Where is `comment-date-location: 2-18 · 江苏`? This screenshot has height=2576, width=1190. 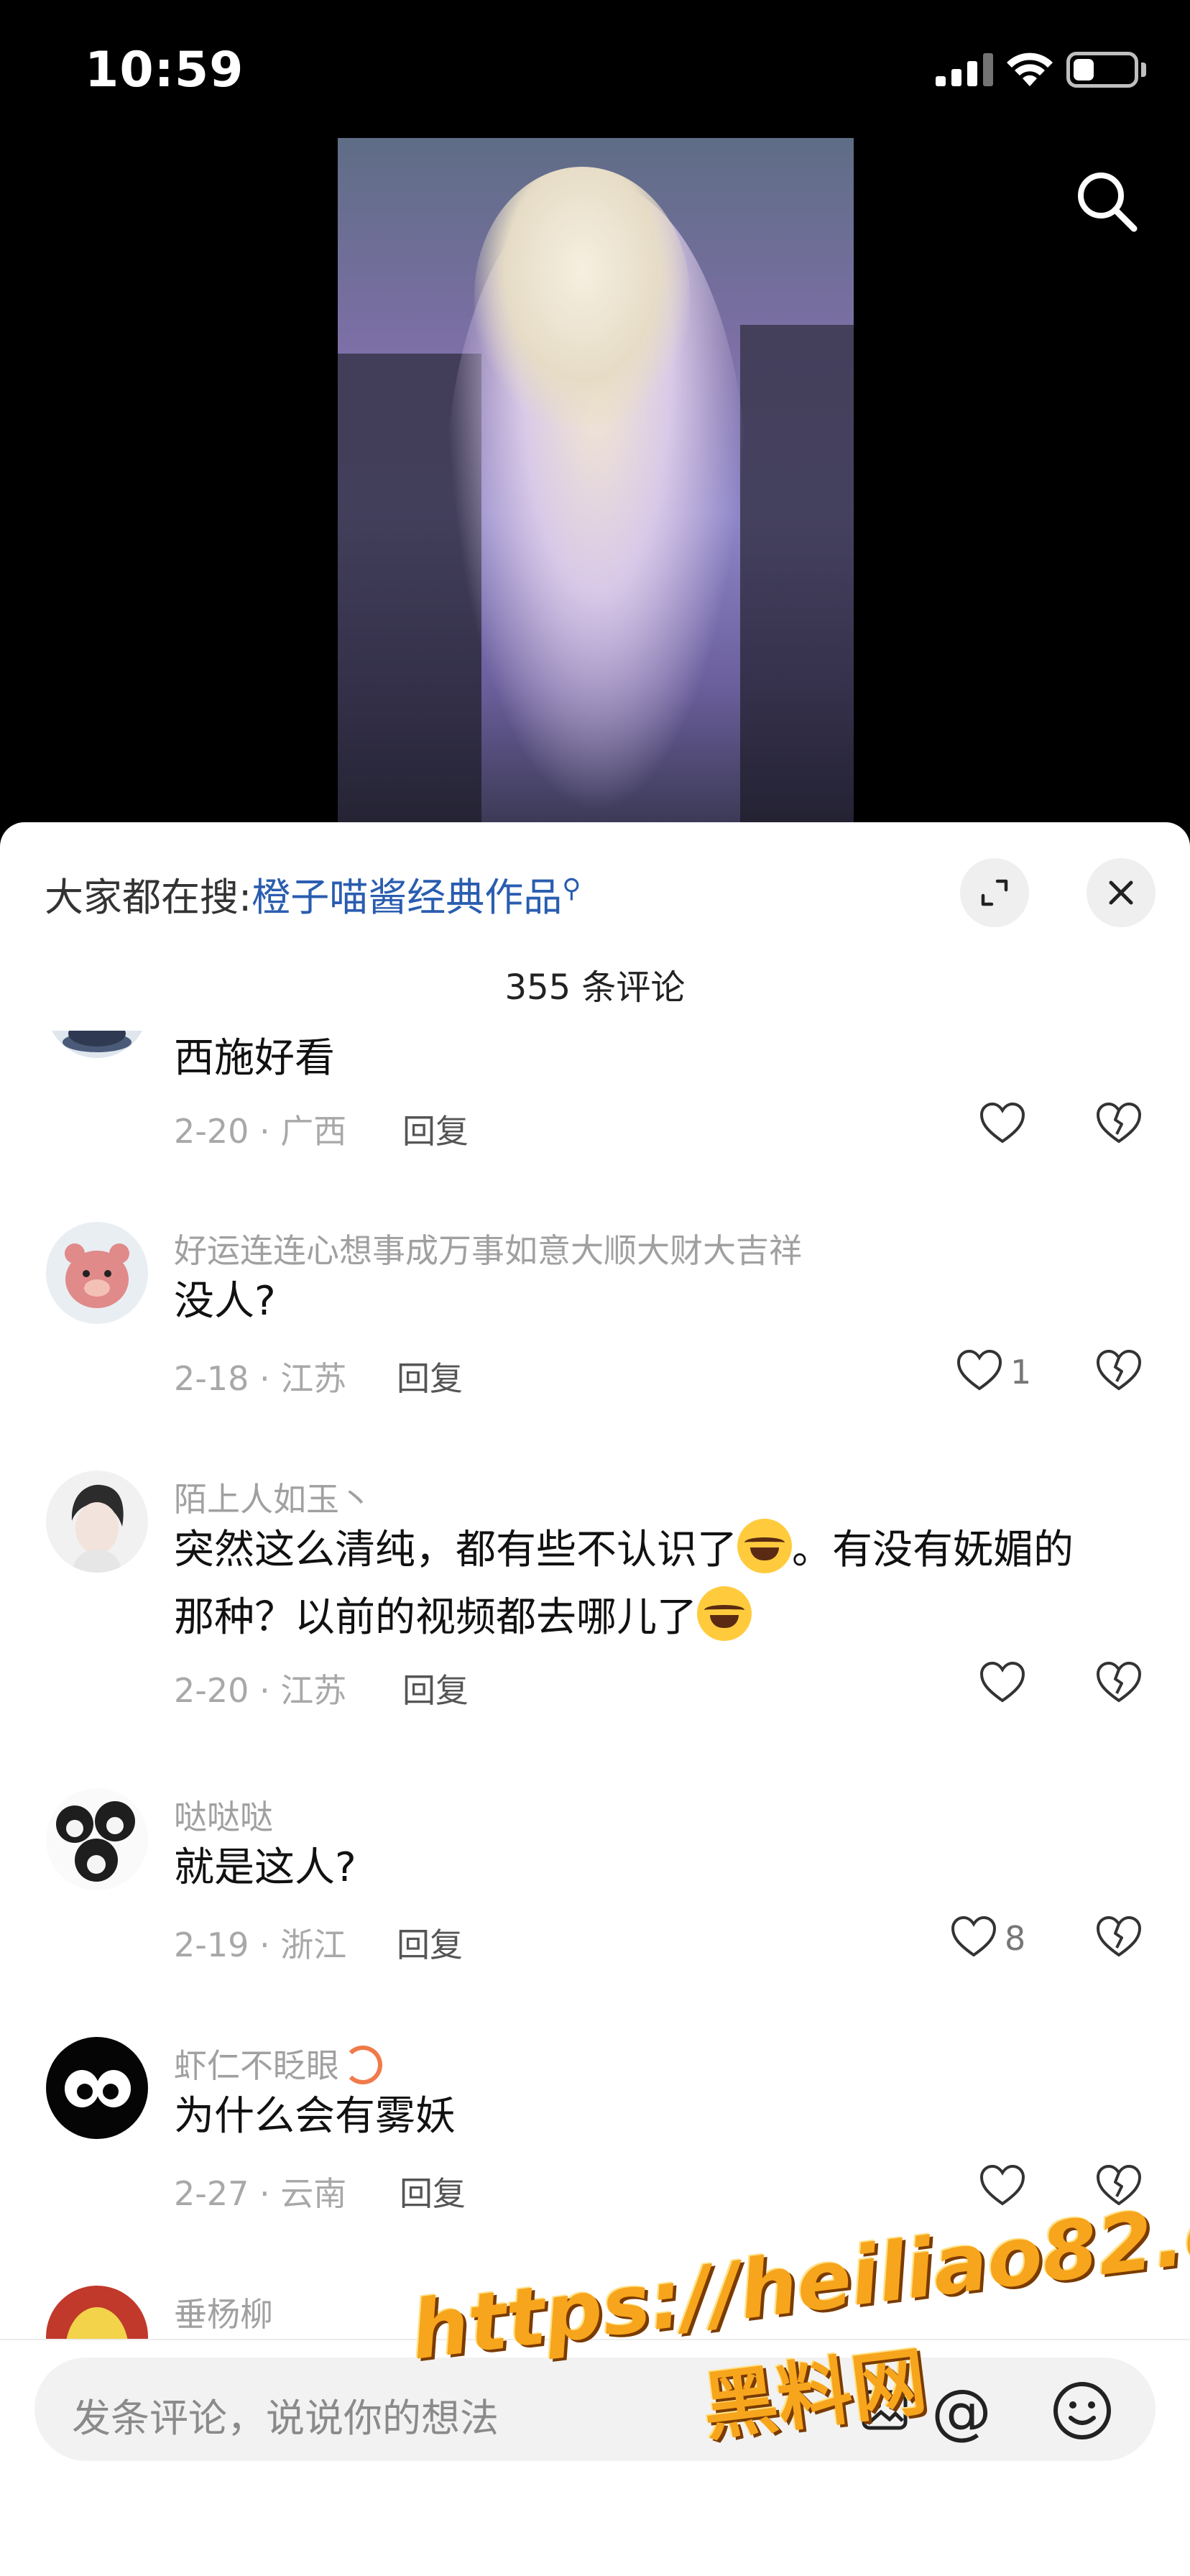
comment-date-location: 2-18 · 江苏 is located at coordinates (260, 1378).